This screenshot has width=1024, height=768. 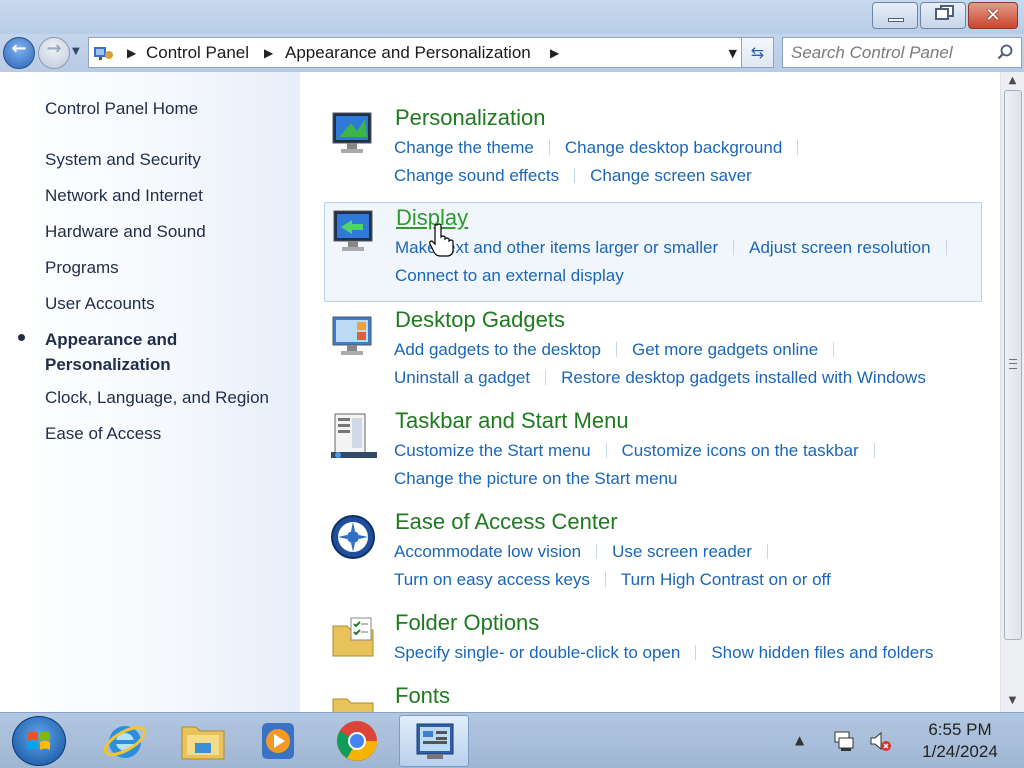 What do you see at coordinates (131, 53) in the screenshot?
I see `breadcrumb-root-arrow-icon: ▶` at bounding box center [131, 53].